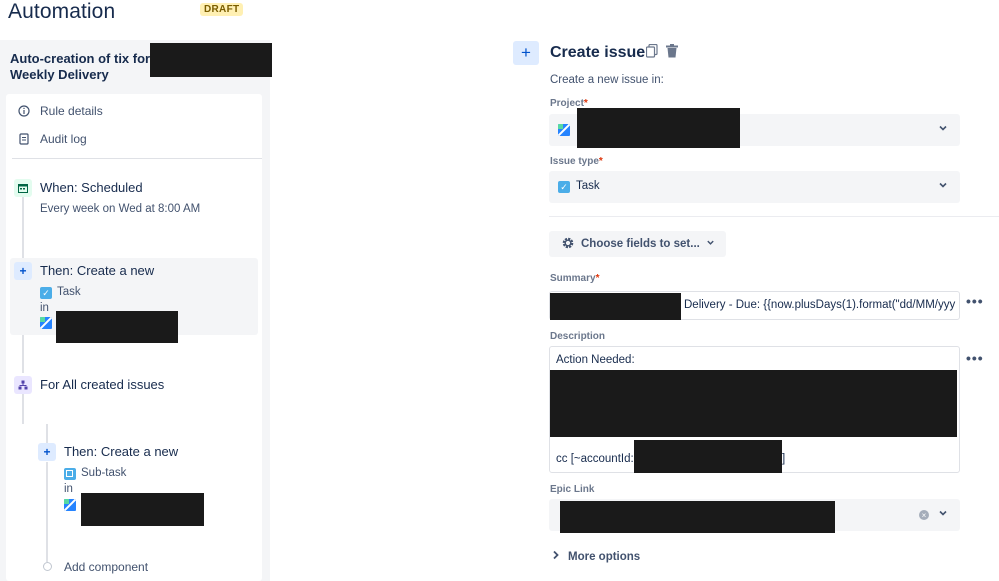 Image resolution: width=999 pixels, height=581 pixels. I want to click on copy-icon, so click(652, 51).